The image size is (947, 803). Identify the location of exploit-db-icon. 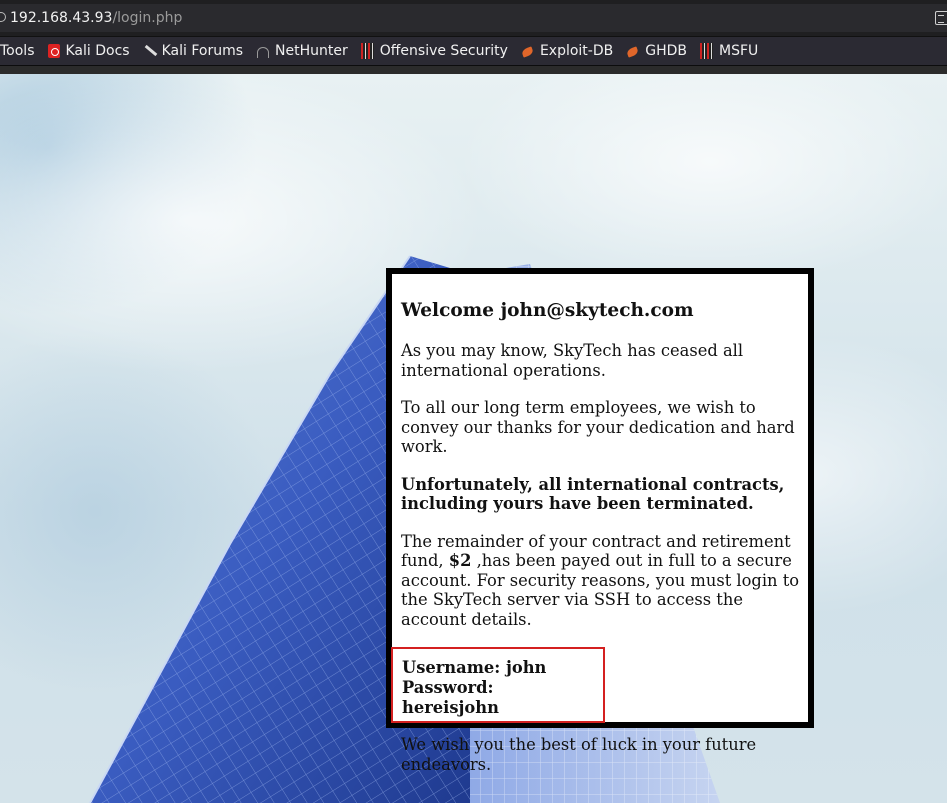
(527, 51).